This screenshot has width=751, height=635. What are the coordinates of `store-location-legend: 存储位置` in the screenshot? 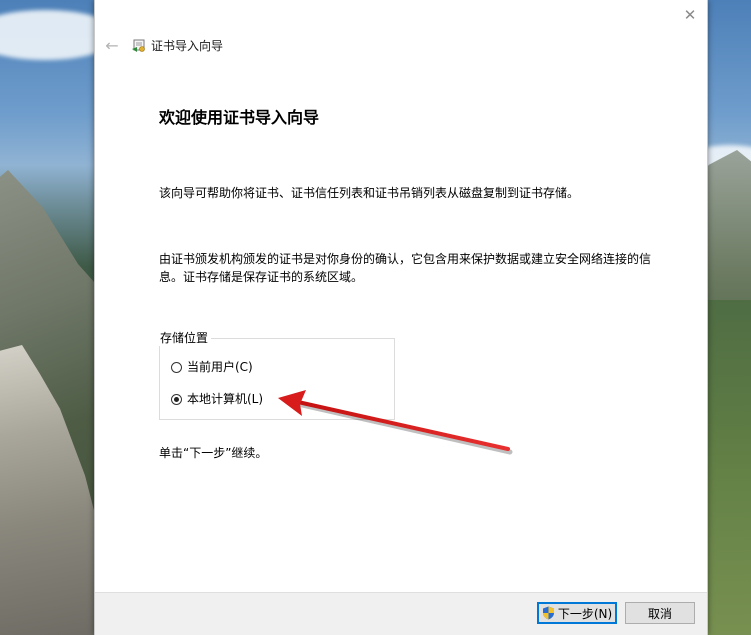 It's located at (184, 338).